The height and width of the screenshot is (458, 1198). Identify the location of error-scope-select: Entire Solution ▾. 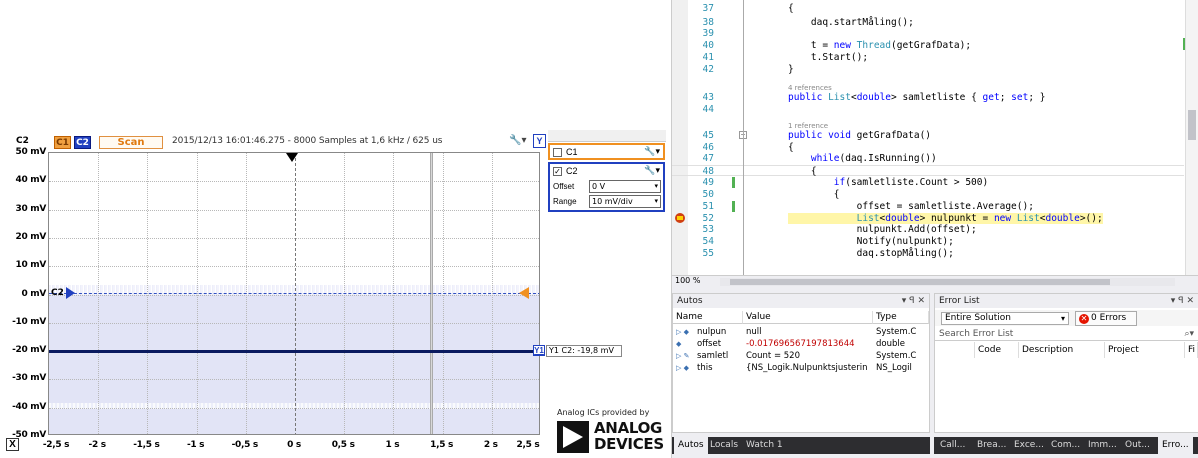
(1005, 318).